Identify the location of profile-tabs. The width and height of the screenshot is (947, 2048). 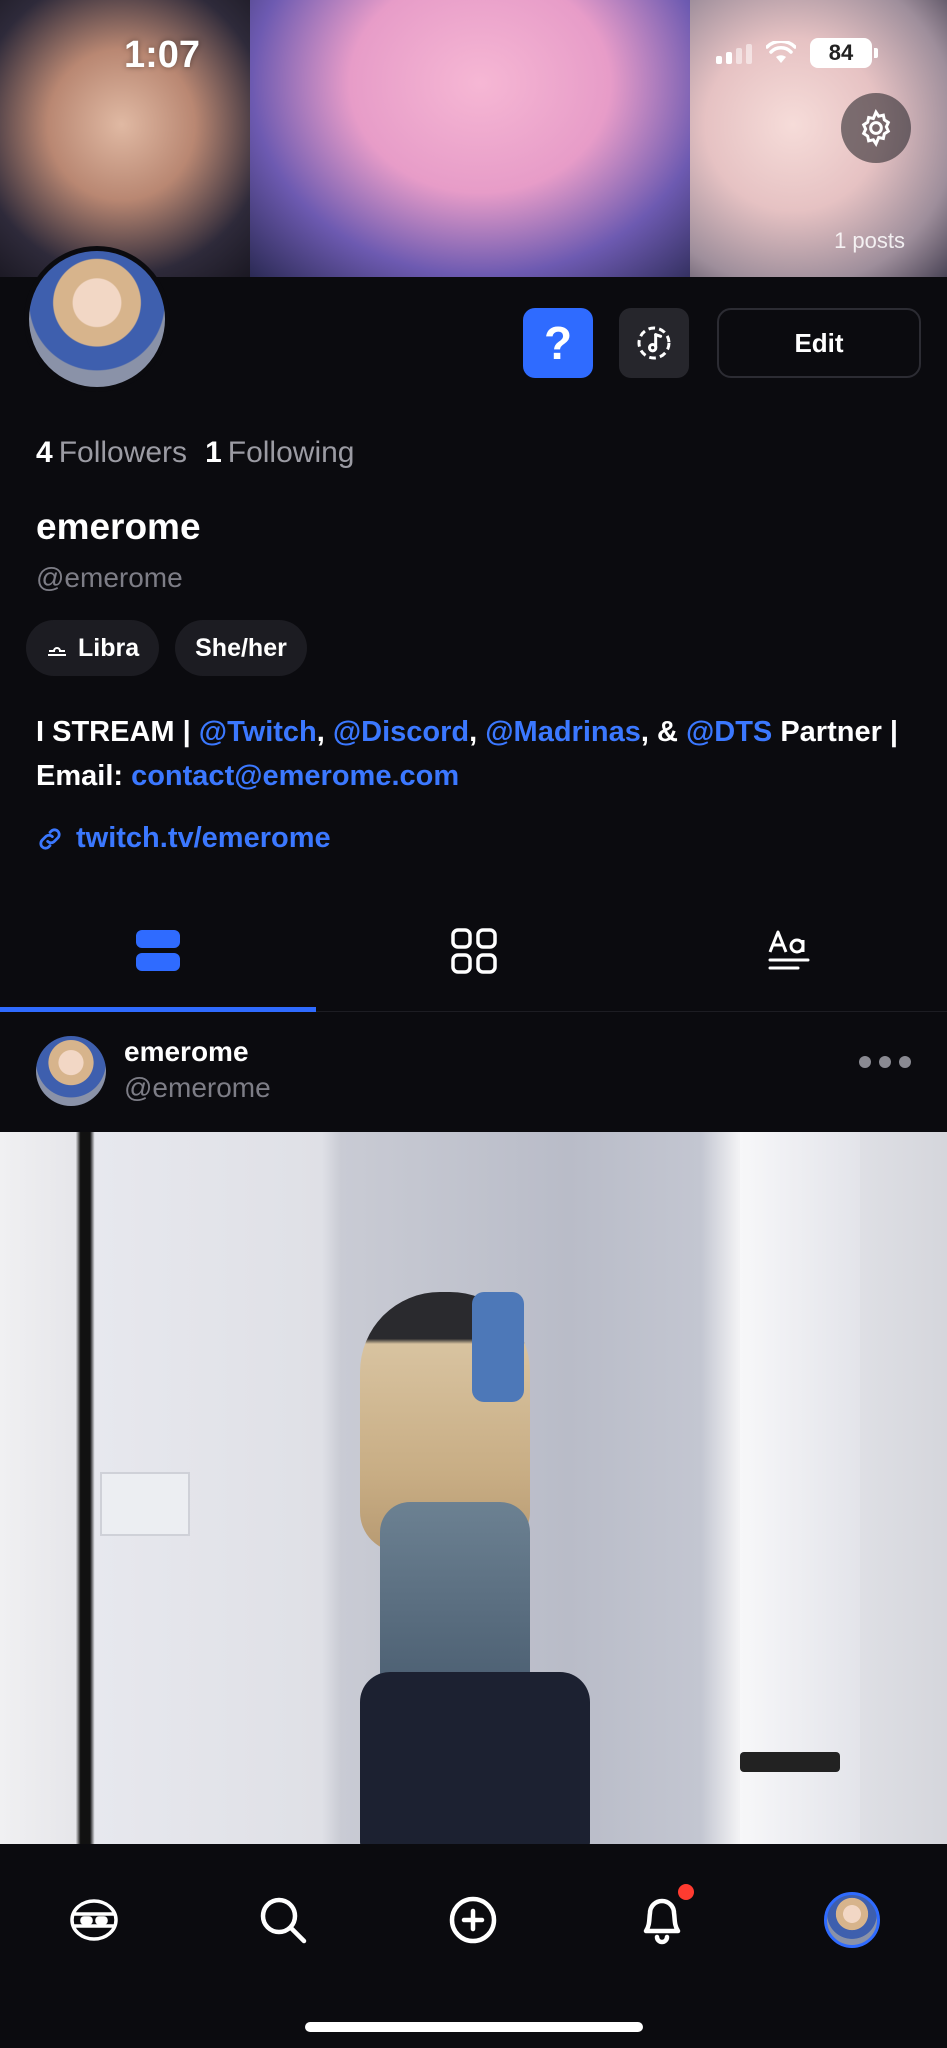
(473, 951).